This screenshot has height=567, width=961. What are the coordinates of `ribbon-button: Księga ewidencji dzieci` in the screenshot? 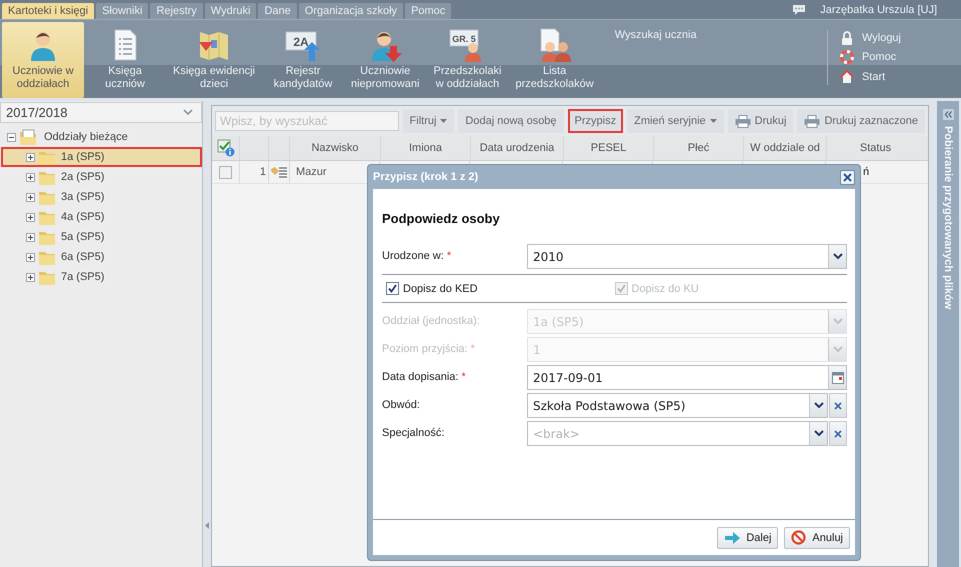 It's located at (214, 60).